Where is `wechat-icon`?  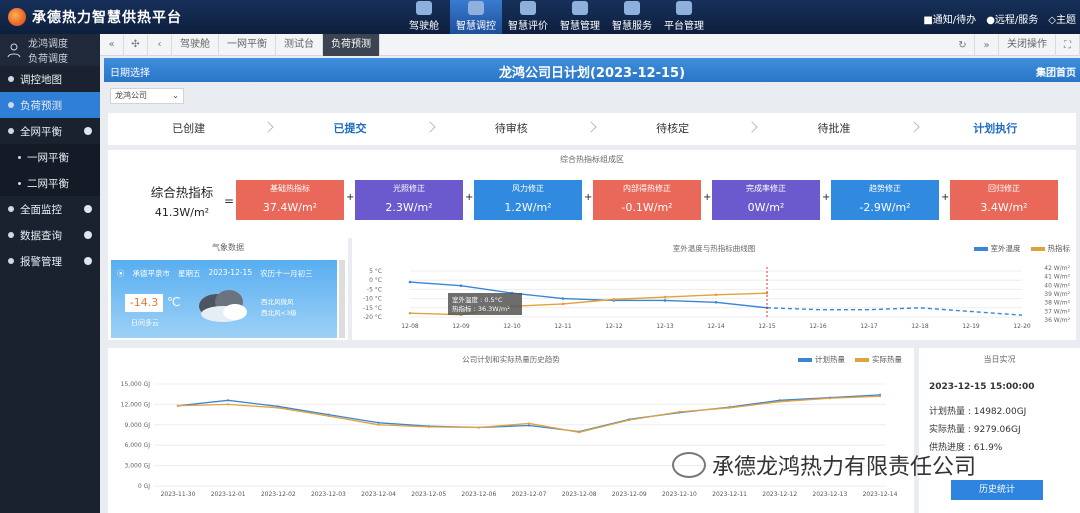 wechat-icon is located at coordinates (689, 465).